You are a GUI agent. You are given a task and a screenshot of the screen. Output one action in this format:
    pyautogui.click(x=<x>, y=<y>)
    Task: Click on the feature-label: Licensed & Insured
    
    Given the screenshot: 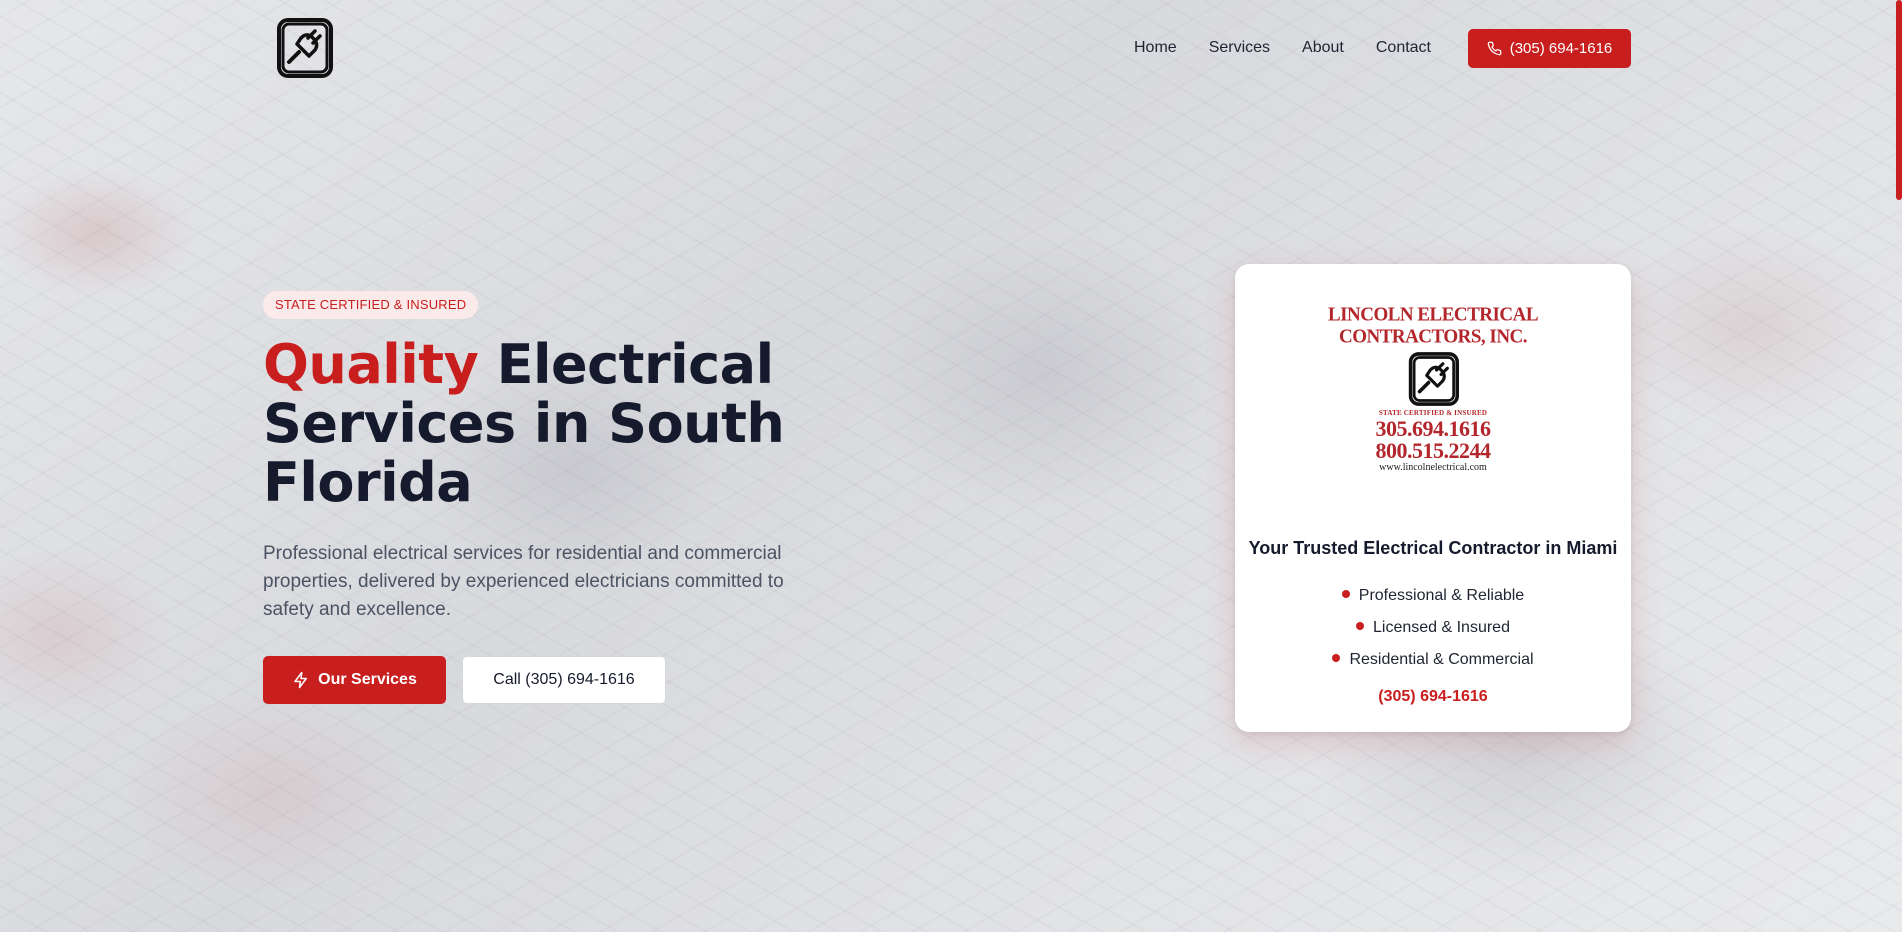 What is the action you would take?
    pyautogui.click(x=1441, y=627)
    